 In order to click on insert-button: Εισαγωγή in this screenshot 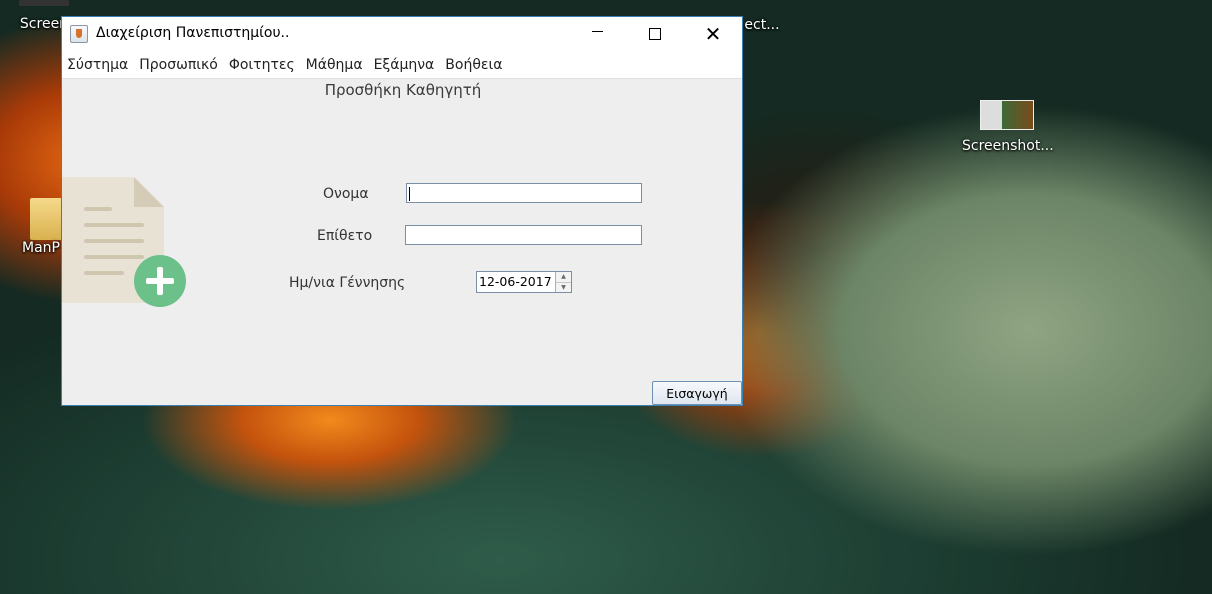, I will do `click(697, 393)`.